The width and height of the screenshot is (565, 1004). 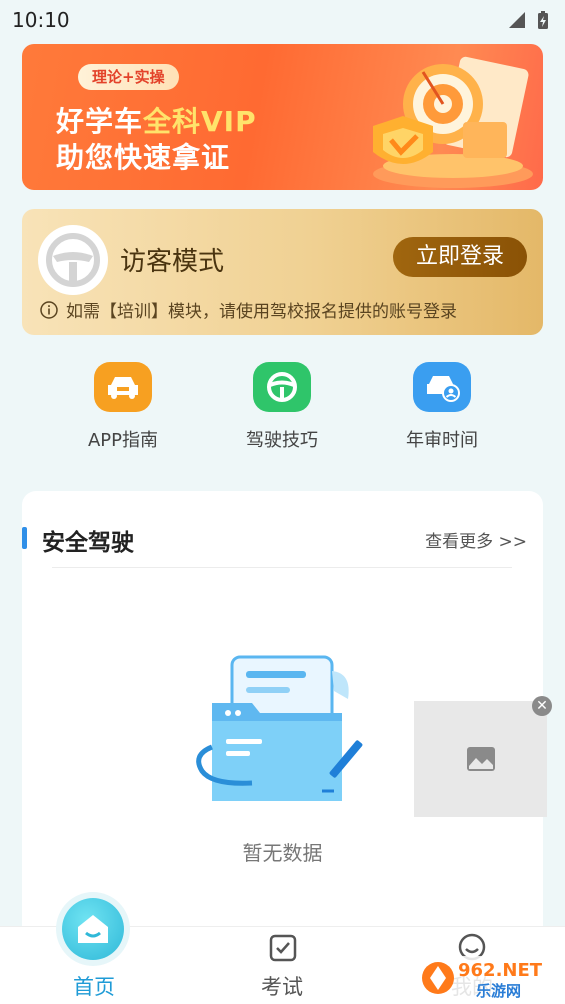 What do you see at coordinates (282, 440) in the screenshot?
I see `quick-nav-label: 驾驶技巧` at bounding box center [282, 440].